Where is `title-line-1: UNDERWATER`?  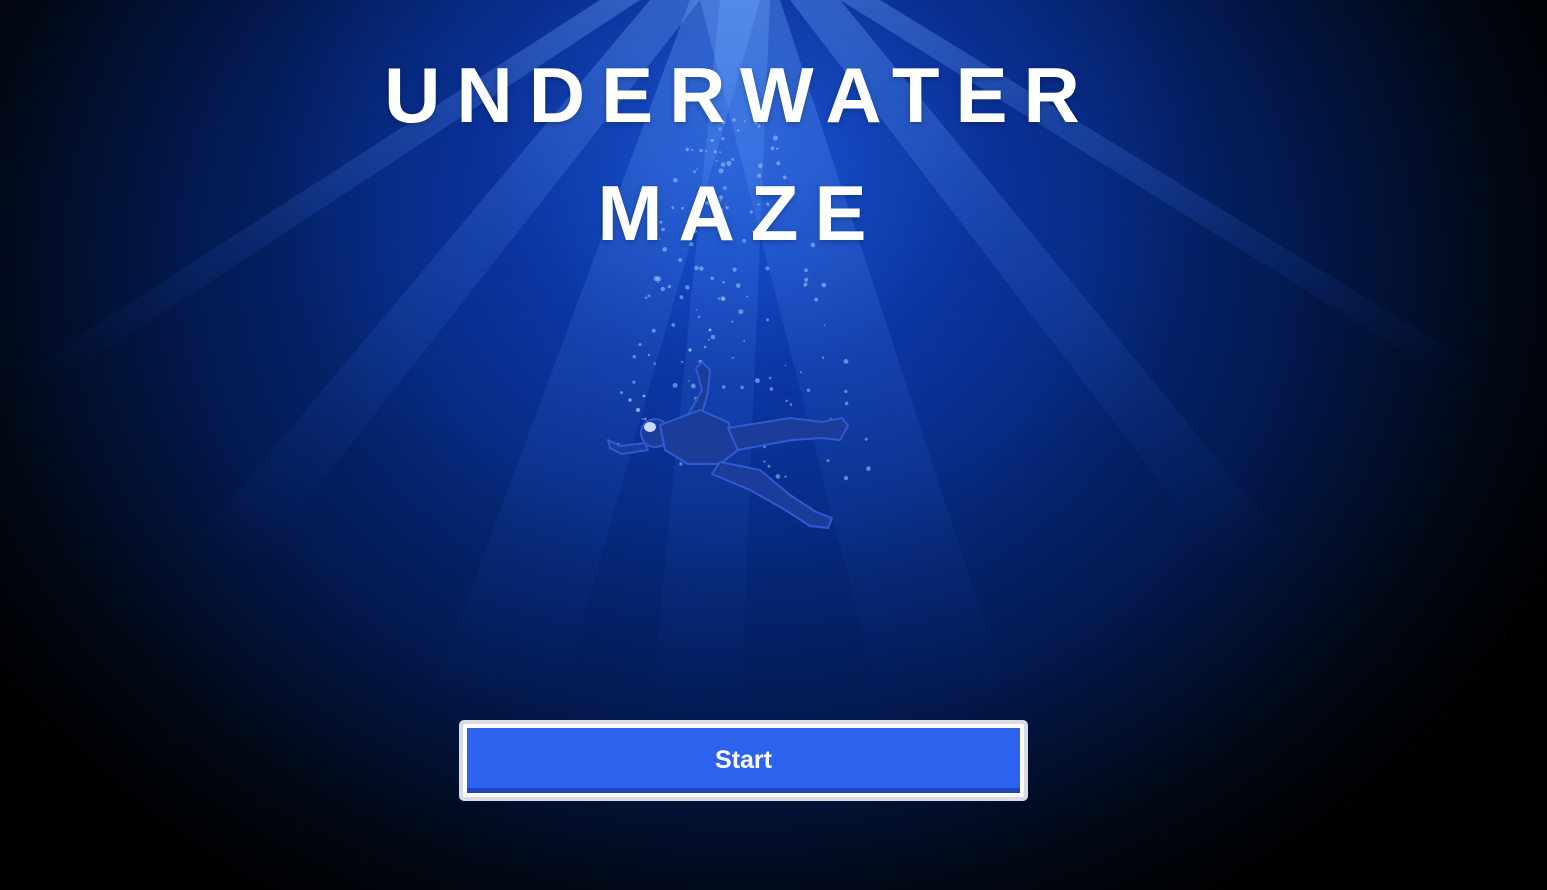
title-line-1: UNDERWATER is located at coordinates (740, 95).